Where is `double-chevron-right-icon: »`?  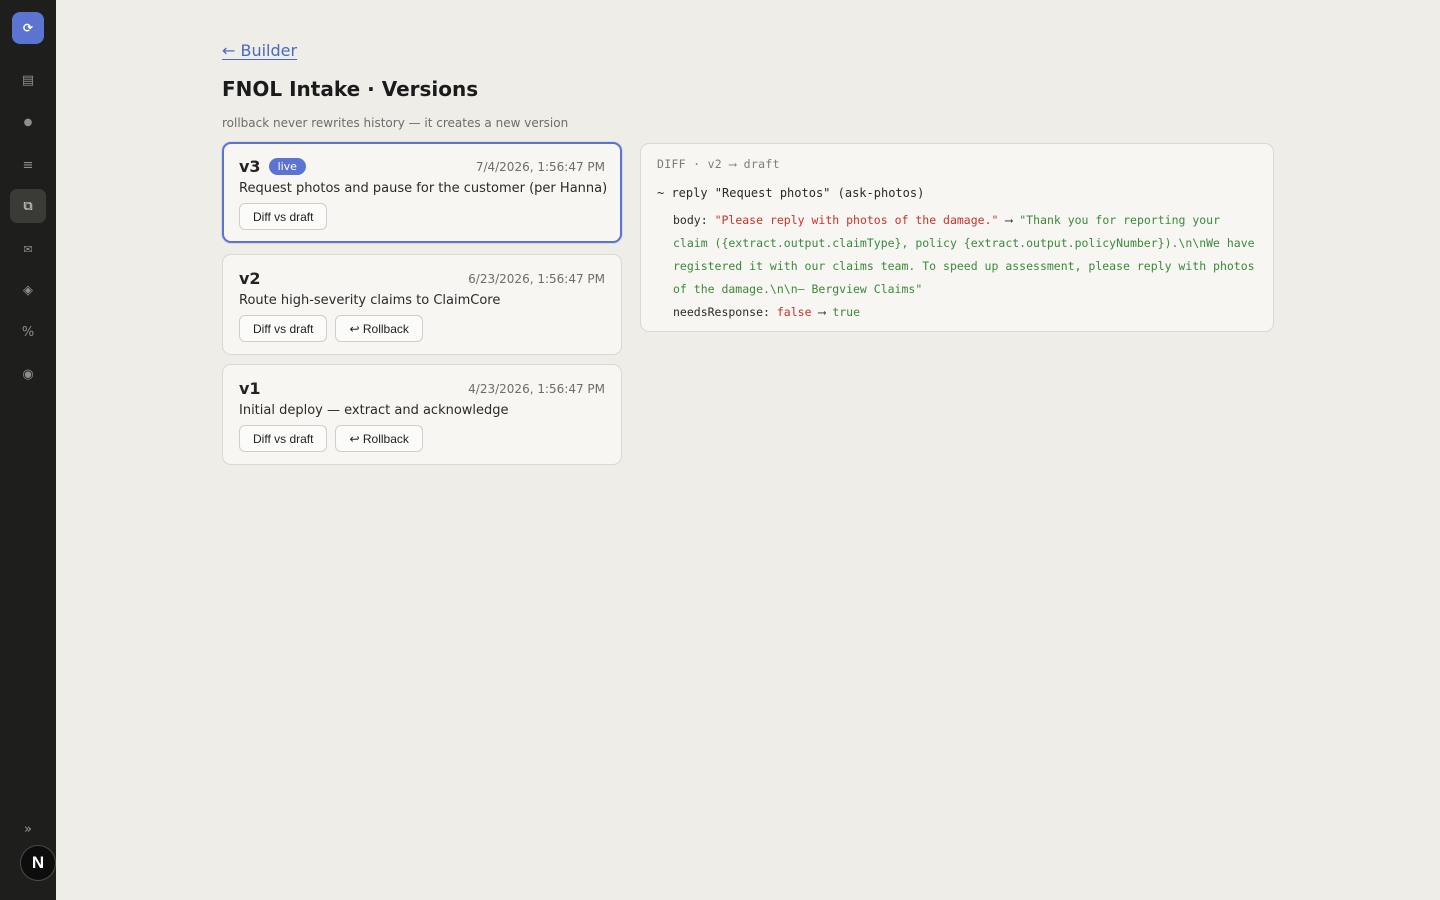
double-chevron-right-icon: » is located at coordinates (28, 829).